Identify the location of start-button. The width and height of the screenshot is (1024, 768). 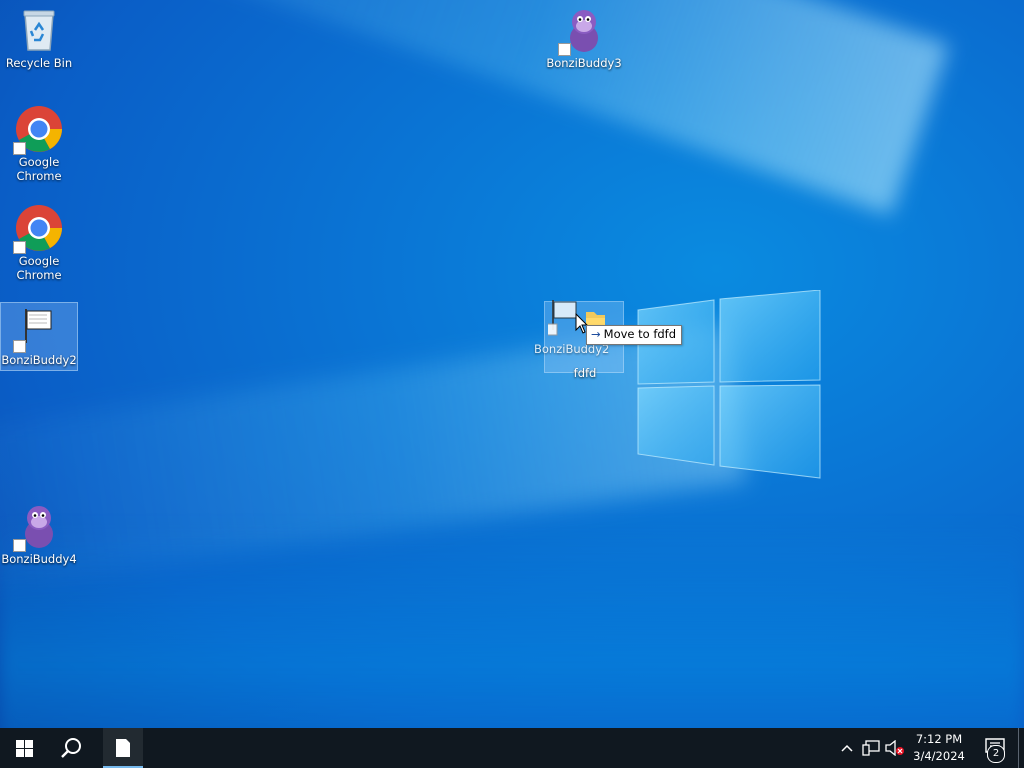
(24, 748).